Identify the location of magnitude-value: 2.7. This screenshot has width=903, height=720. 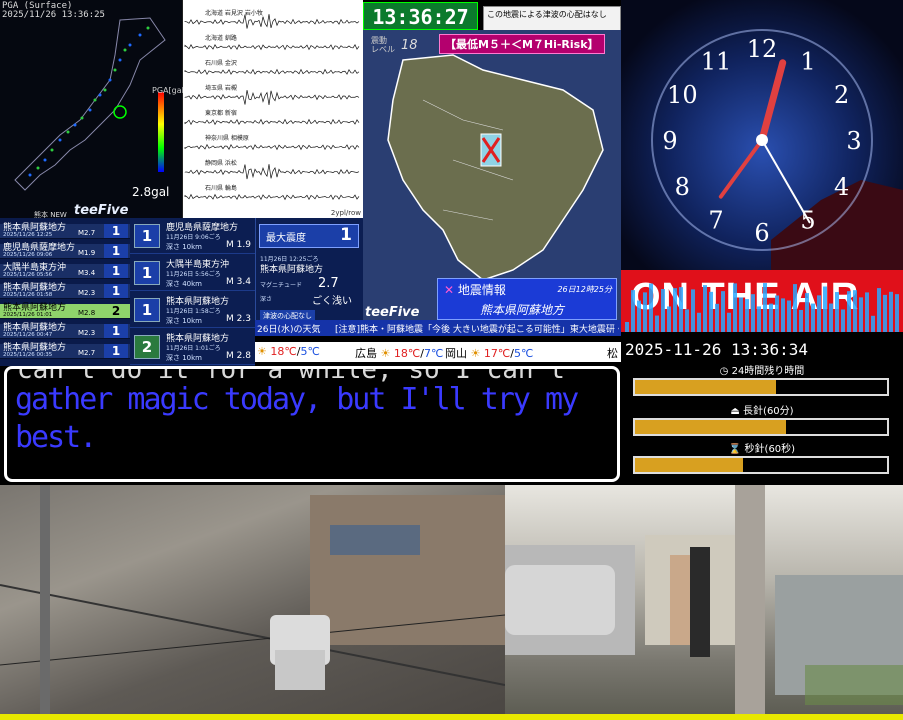
(328, 283).